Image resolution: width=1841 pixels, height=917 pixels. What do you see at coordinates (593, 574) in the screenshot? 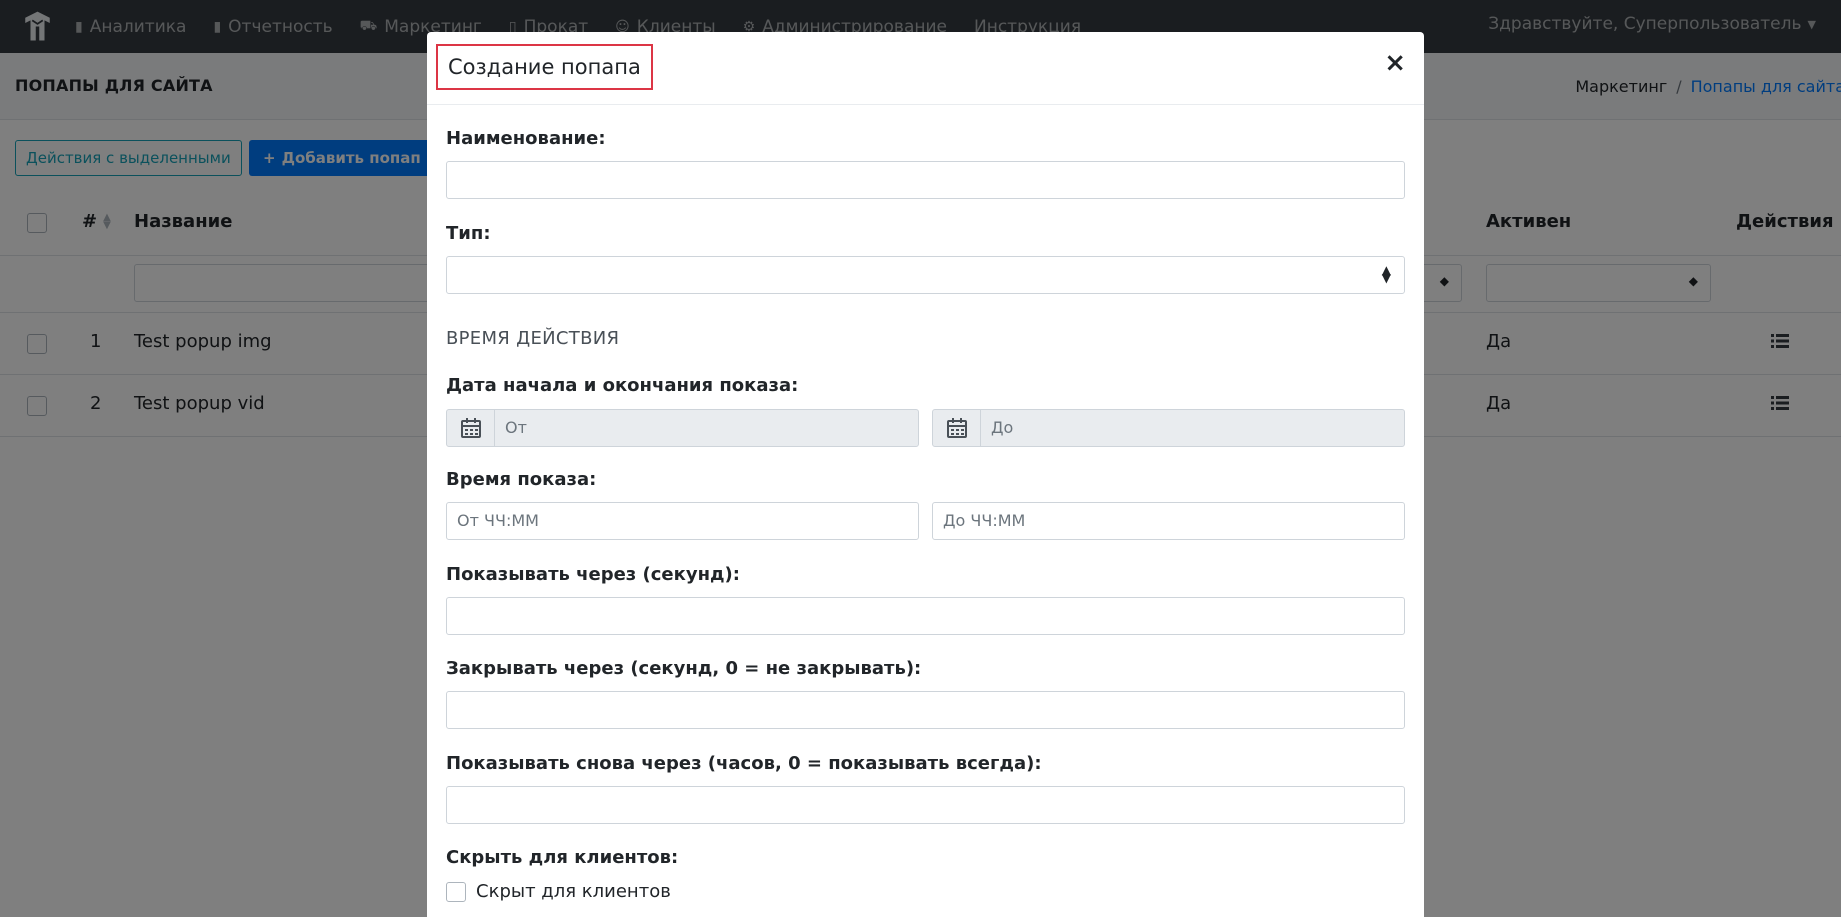
I see `show-after-label: Показывать через (секунд):` at bounding box center [593, 574].